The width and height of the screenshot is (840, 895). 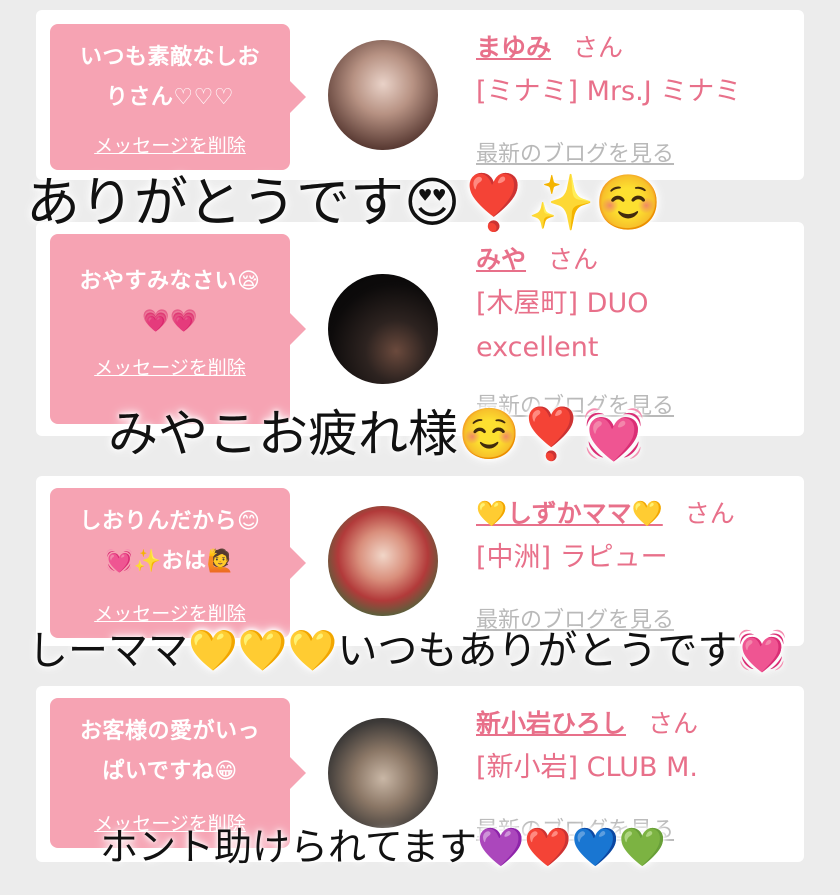 I want to click on caption-overlay-2: みやこお疲れ様☺️❣️💓, so click(x=376, y=434).